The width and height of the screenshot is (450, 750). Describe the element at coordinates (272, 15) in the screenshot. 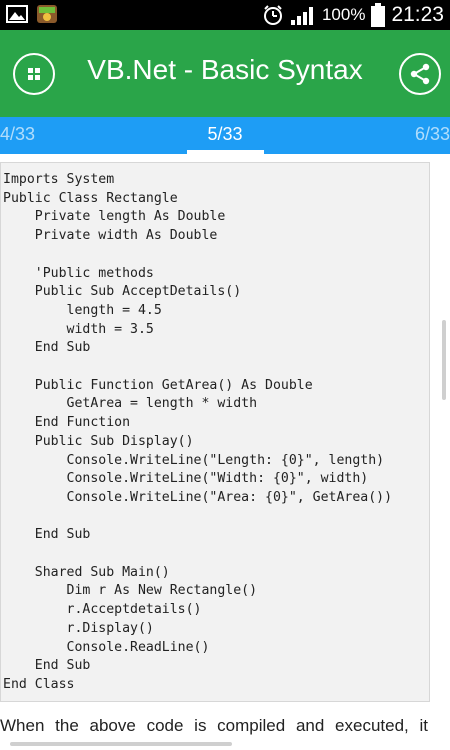

I see `alarm-icon` at that location.